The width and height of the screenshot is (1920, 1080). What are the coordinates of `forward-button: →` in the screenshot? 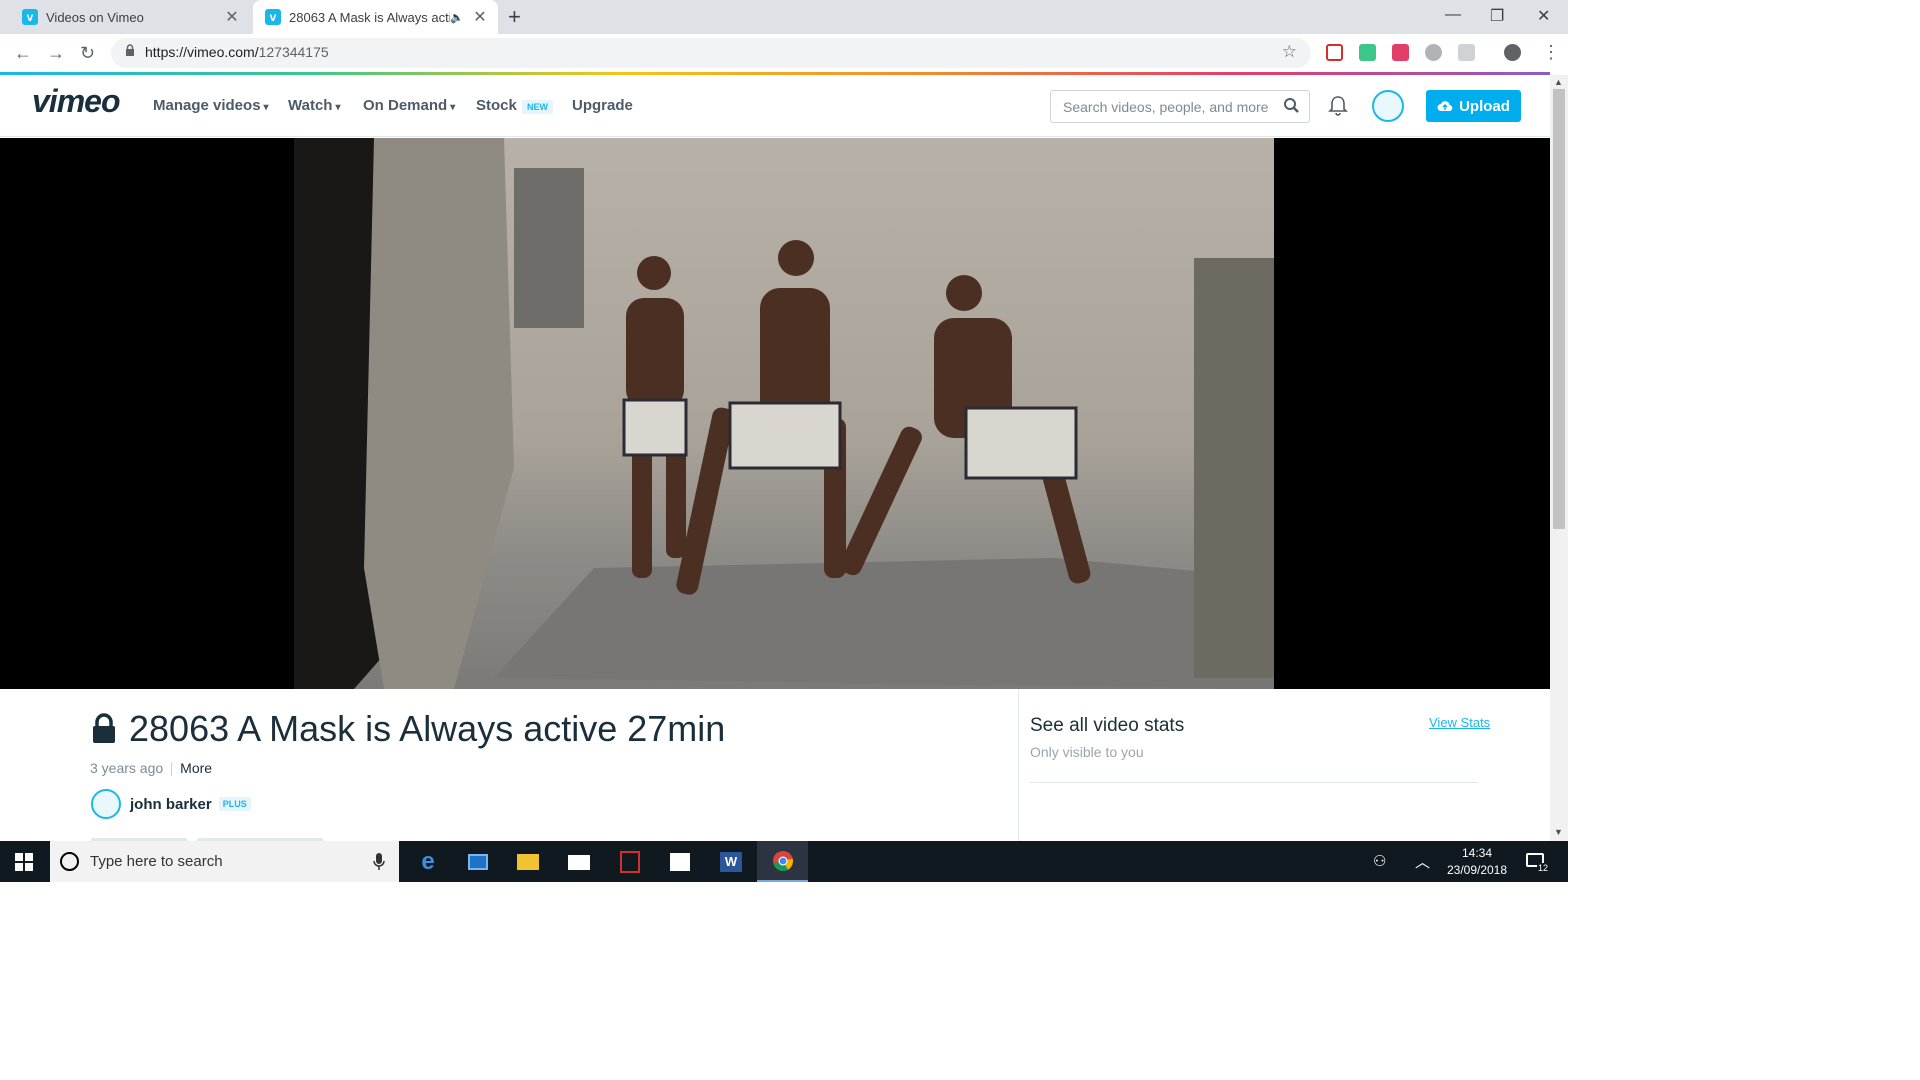 It's located at (56, 53).